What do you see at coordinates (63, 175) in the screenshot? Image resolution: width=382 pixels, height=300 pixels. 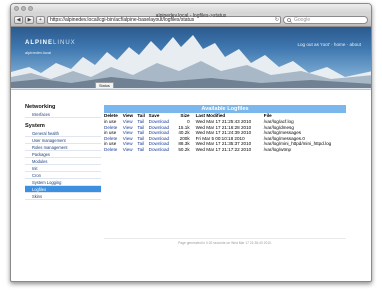 I see `sidebar-item-cron: Cron` at bounding box center [63, 175].